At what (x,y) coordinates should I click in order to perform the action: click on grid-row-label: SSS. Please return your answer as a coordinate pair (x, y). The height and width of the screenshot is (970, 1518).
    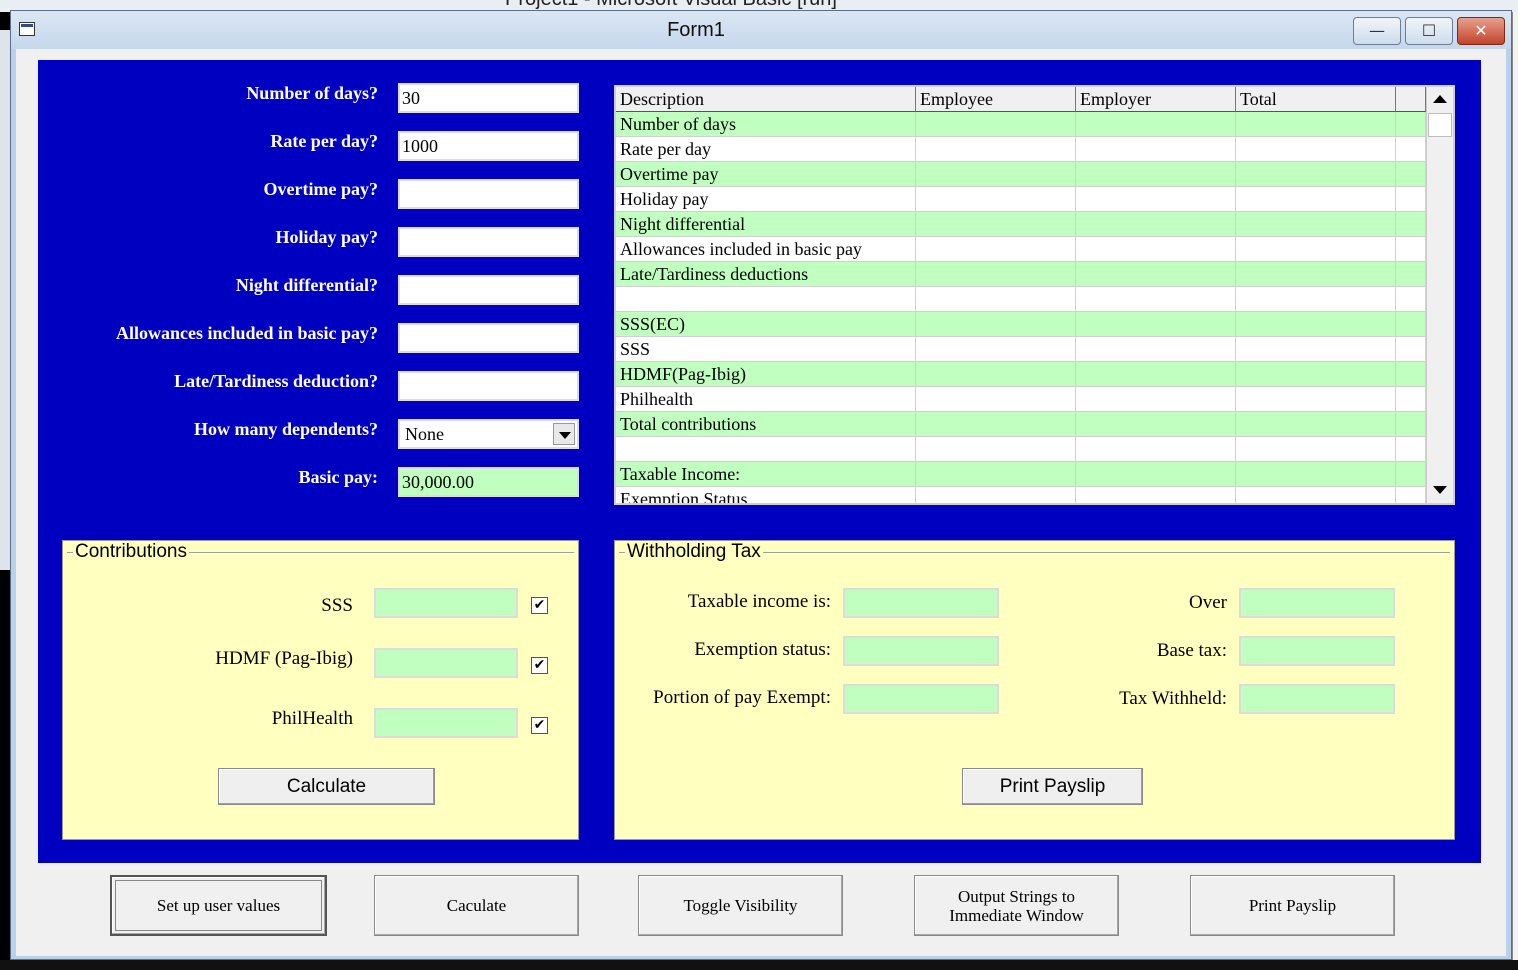
    Looking at the image, I should click on (766, 349).